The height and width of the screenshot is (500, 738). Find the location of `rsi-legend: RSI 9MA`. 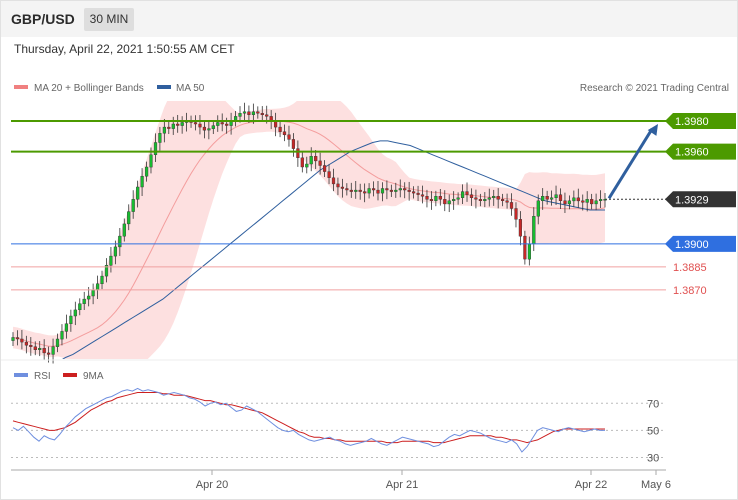

rsi-legend: RSI 9MA is located at coordinates (59, 376).